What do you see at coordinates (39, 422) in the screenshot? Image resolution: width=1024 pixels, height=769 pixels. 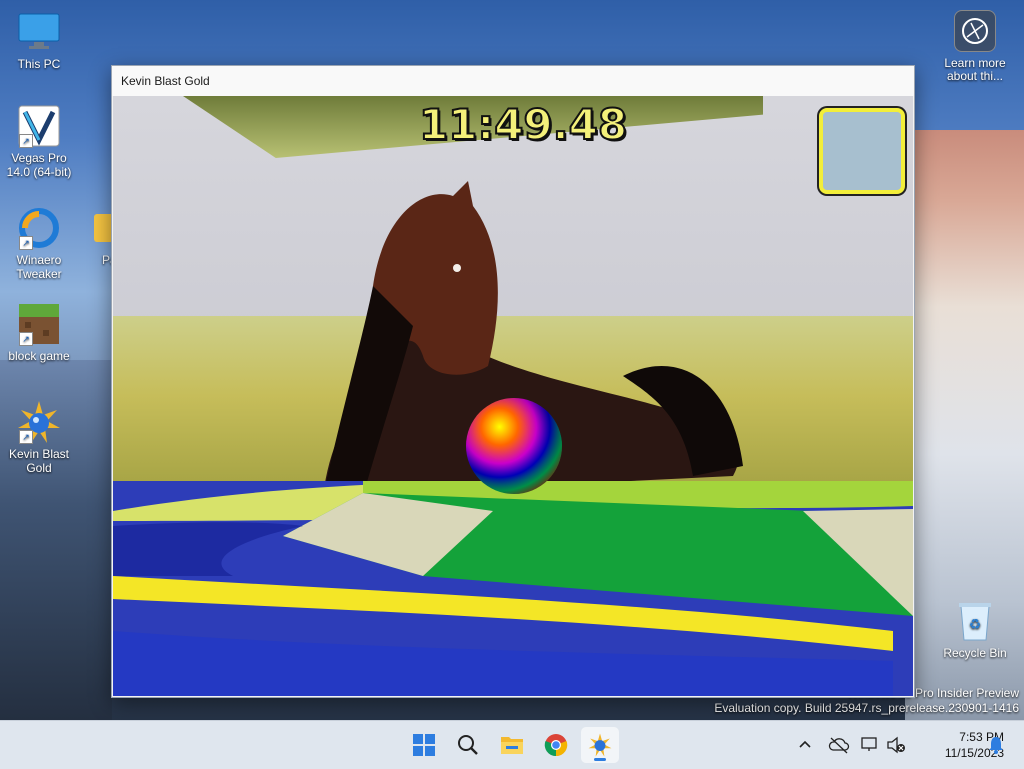 I see `kevin-blast-gold-icon: ↗` at bounding box center [39, 422].